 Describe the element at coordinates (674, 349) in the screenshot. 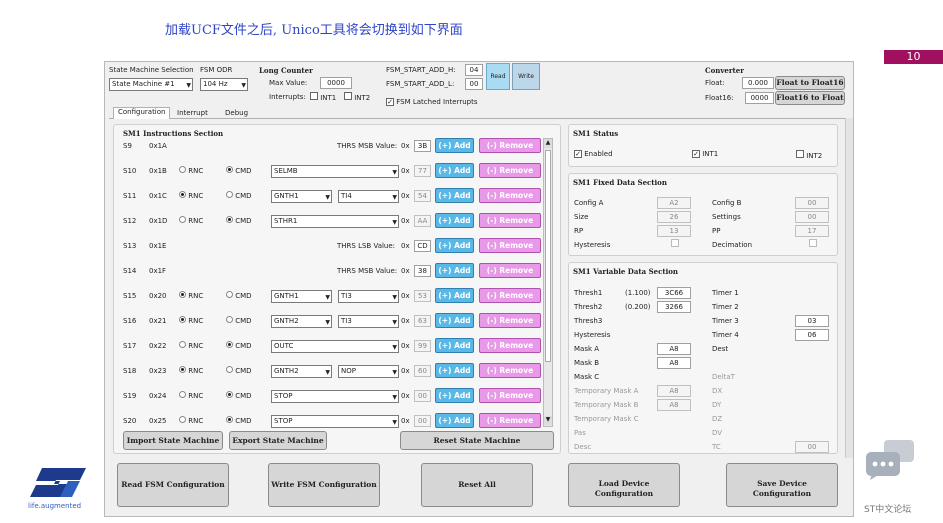

I see `mask-a-input: A8` at that location.